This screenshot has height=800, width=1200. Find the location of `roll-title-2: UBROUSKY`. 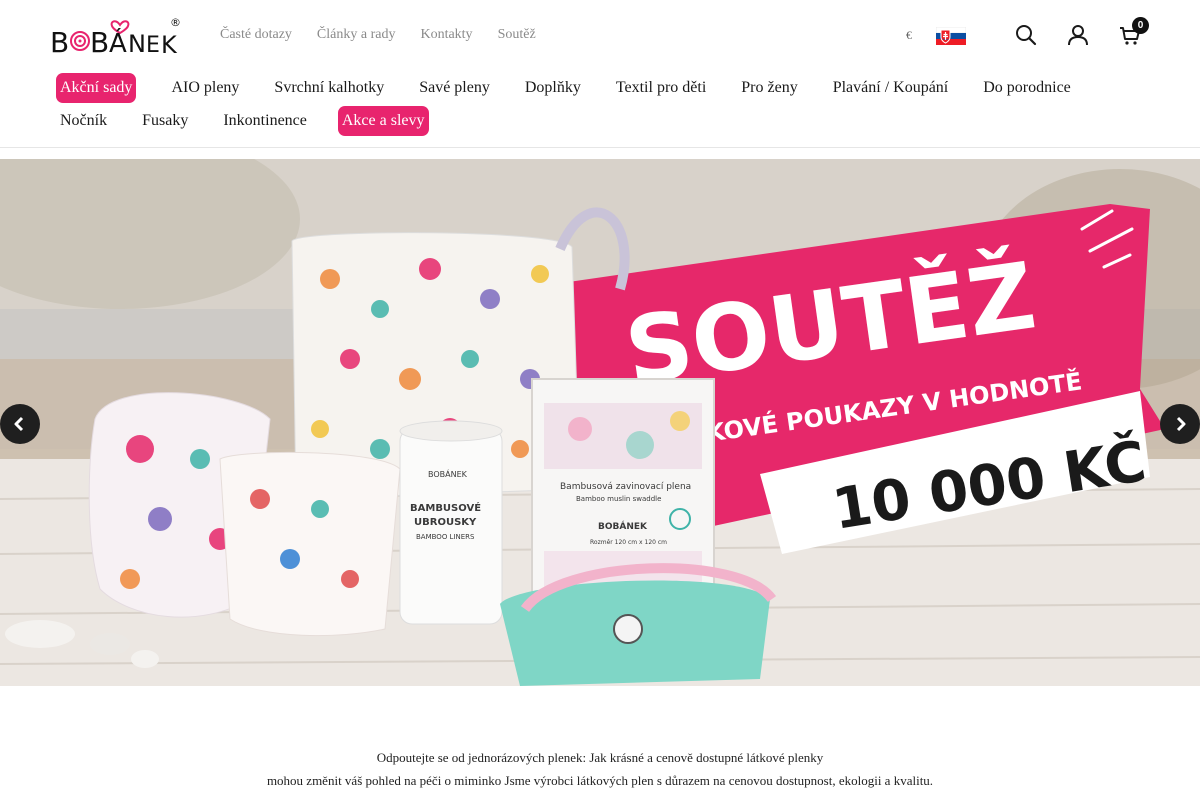

roll-title-2: UBROUSKY is located at coordinates (445, 522).